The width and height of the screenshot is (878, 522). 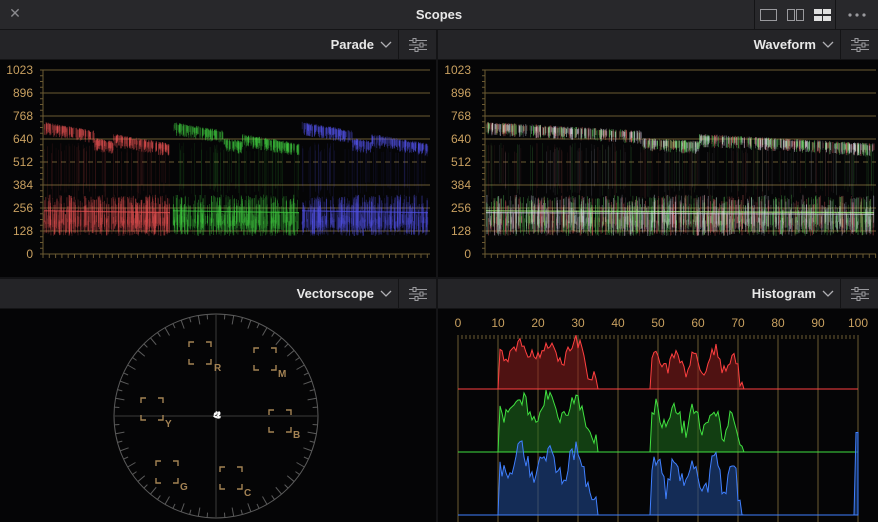 I want to click on histogram-axis-label: 40, so click(x=618, y=323).